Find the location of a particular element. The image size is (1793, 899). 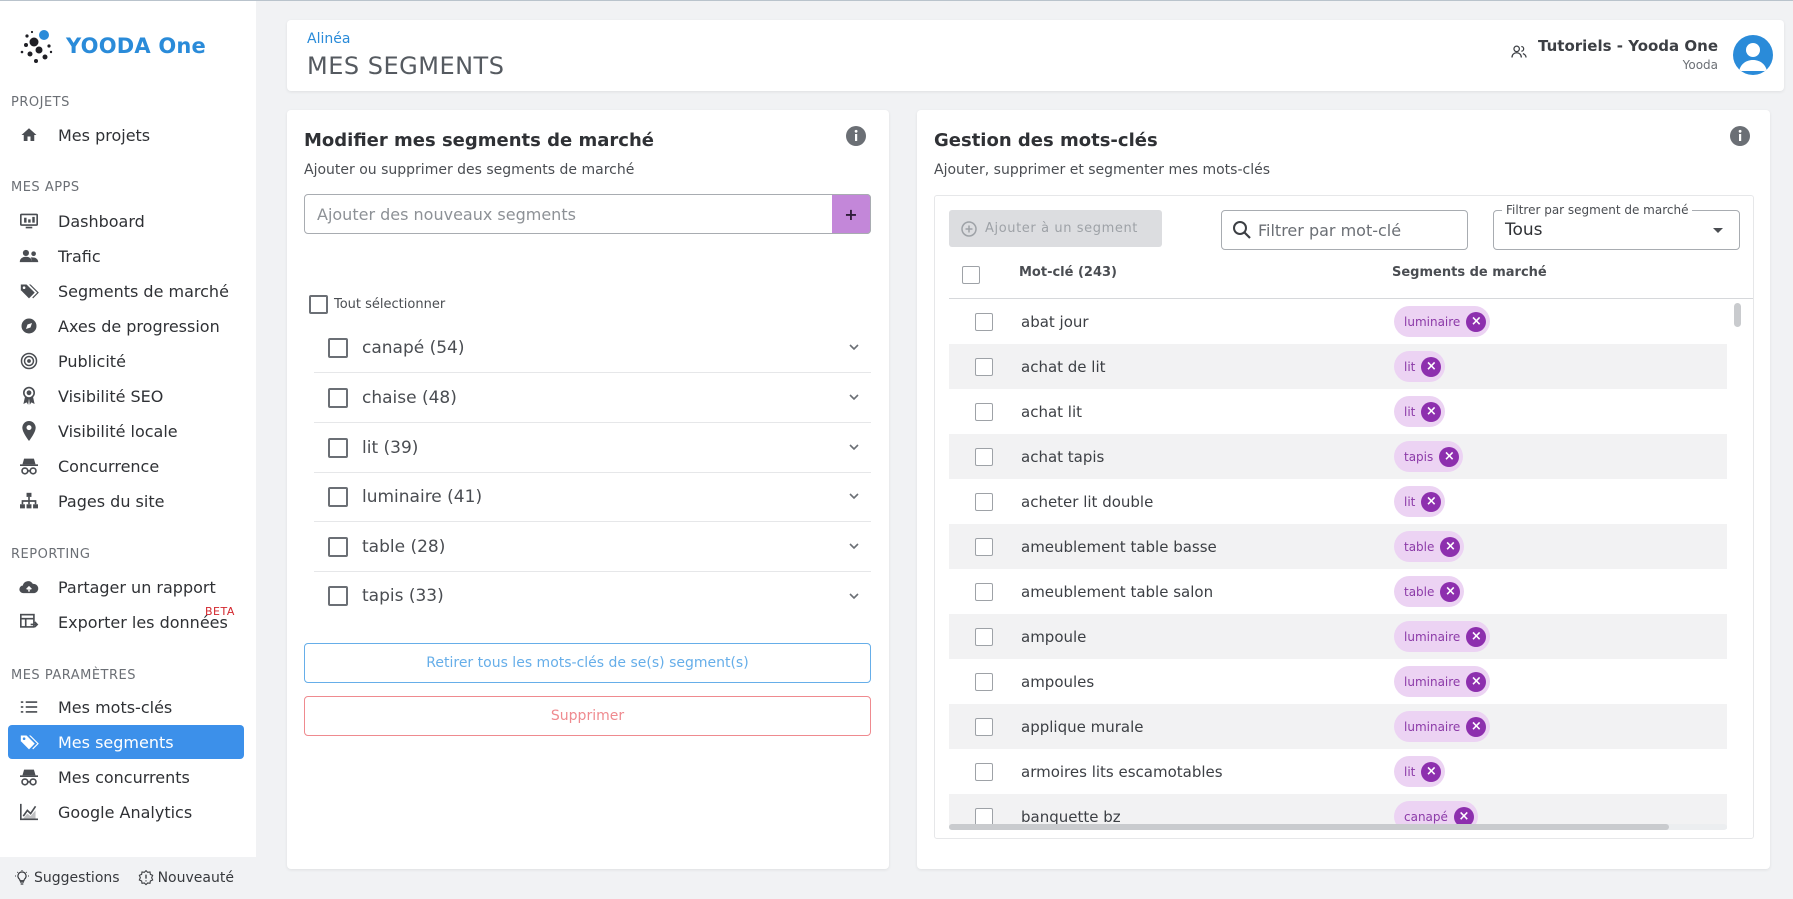

segment-chip: luminaire × is located at coordinates (1442, 321).